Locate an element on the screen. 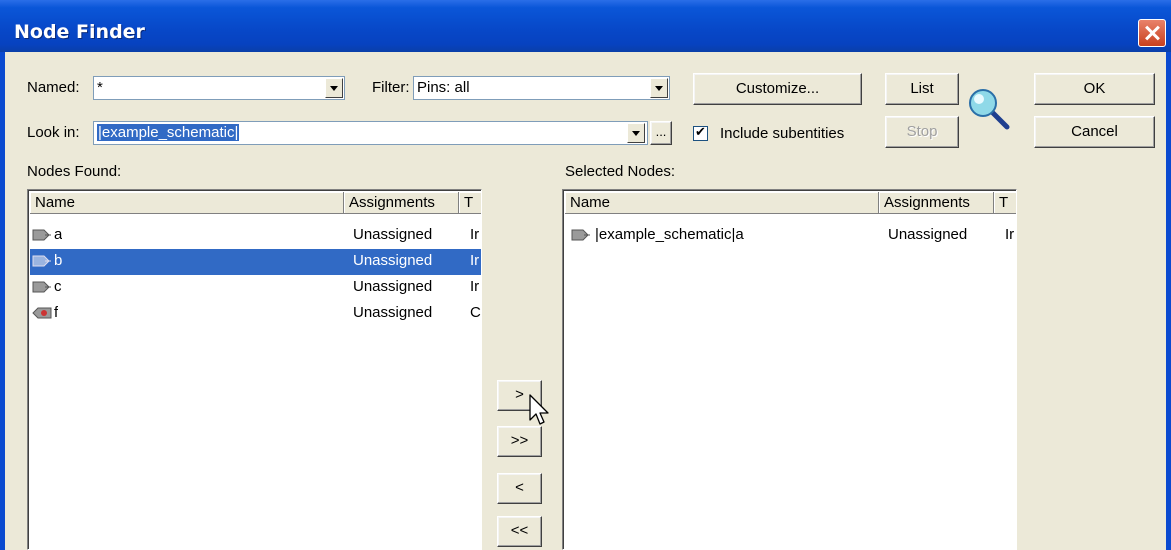  magnifier-icon is located at coordinates (989, 109).